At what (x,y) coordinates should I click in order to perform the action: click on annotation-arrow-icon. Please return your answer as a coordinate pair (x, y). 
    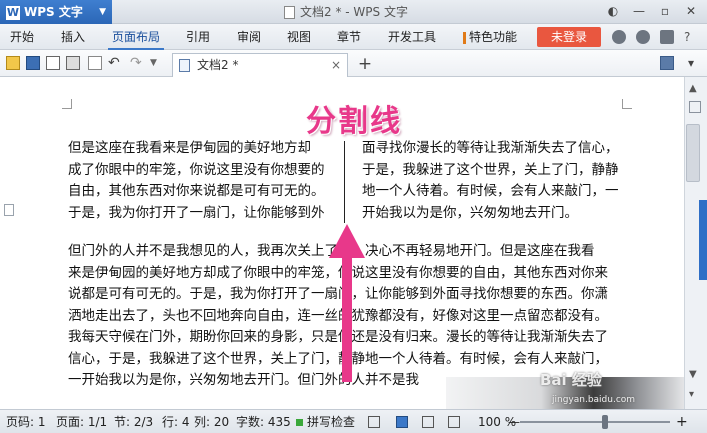
    Looking at the image, I should click on (347, 303).